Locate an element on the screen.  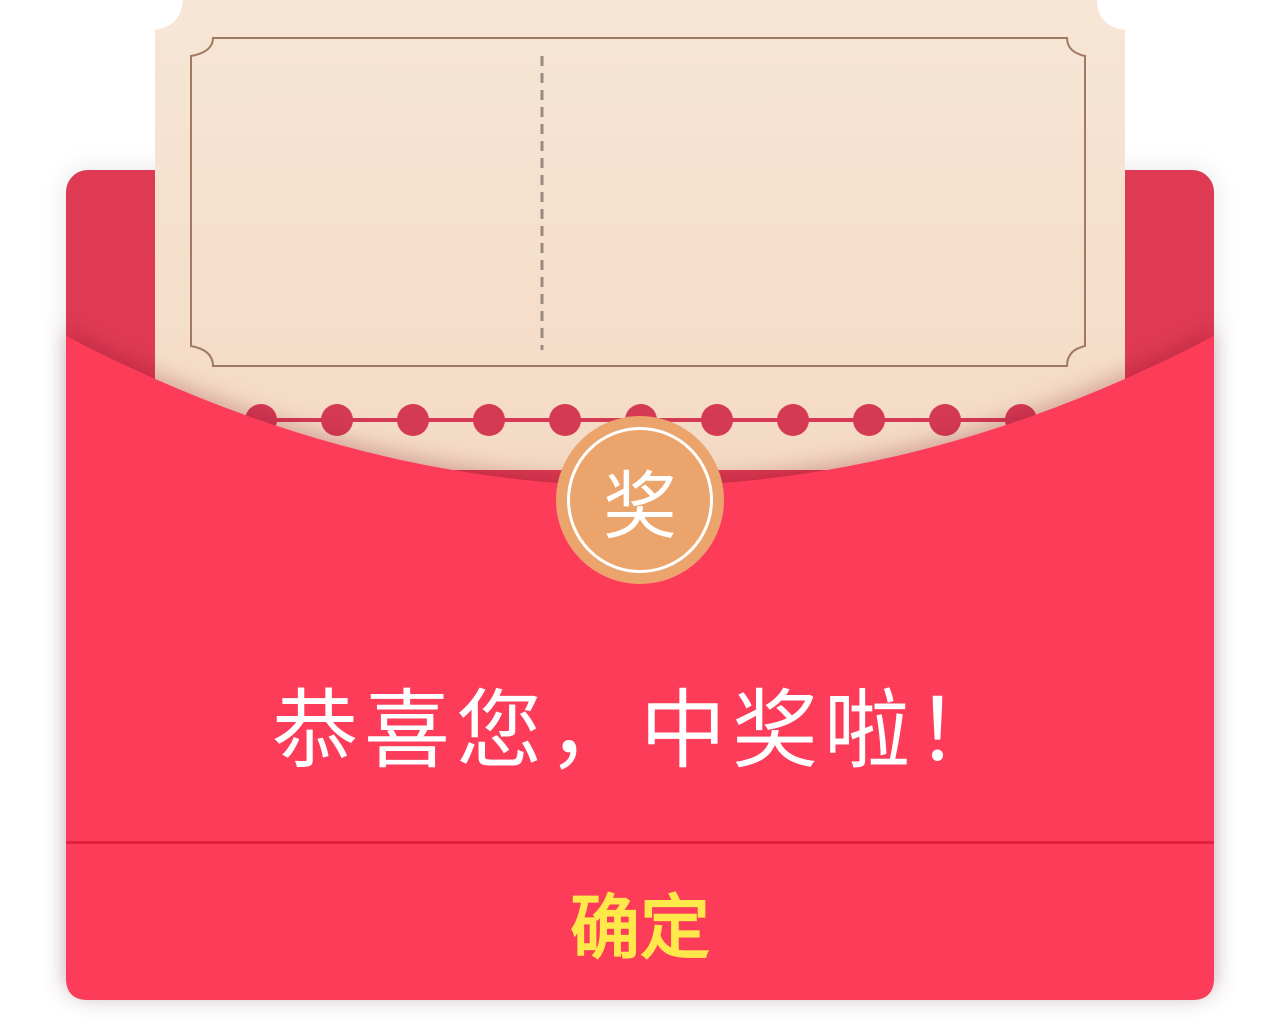
divider is located at coordinates (640, 842).